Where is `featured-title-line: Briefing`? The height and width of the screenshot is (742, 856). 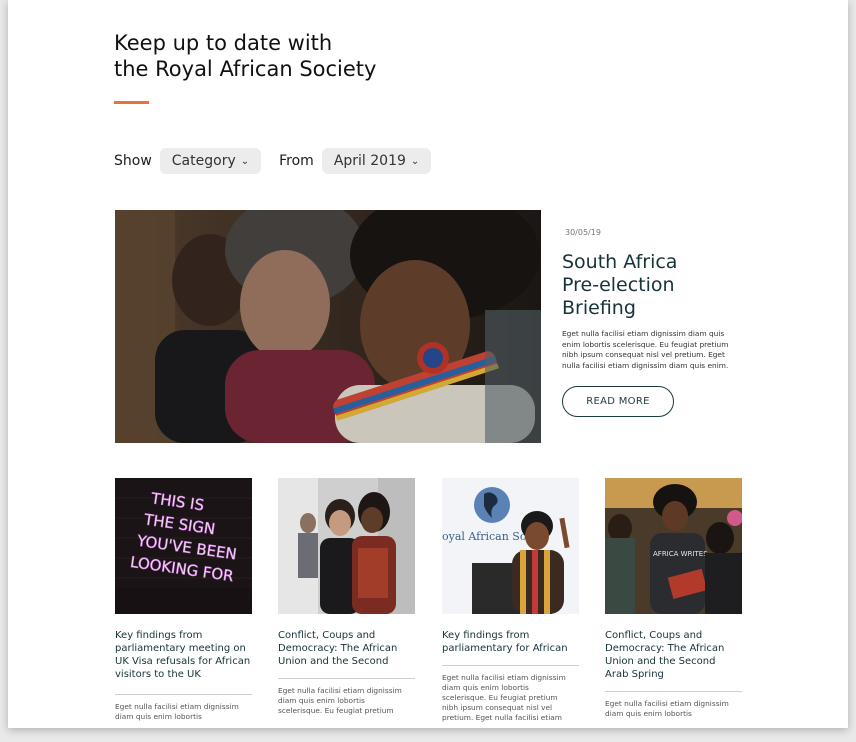 featured-title-line: Briefing is located at coordinates (599, 308).